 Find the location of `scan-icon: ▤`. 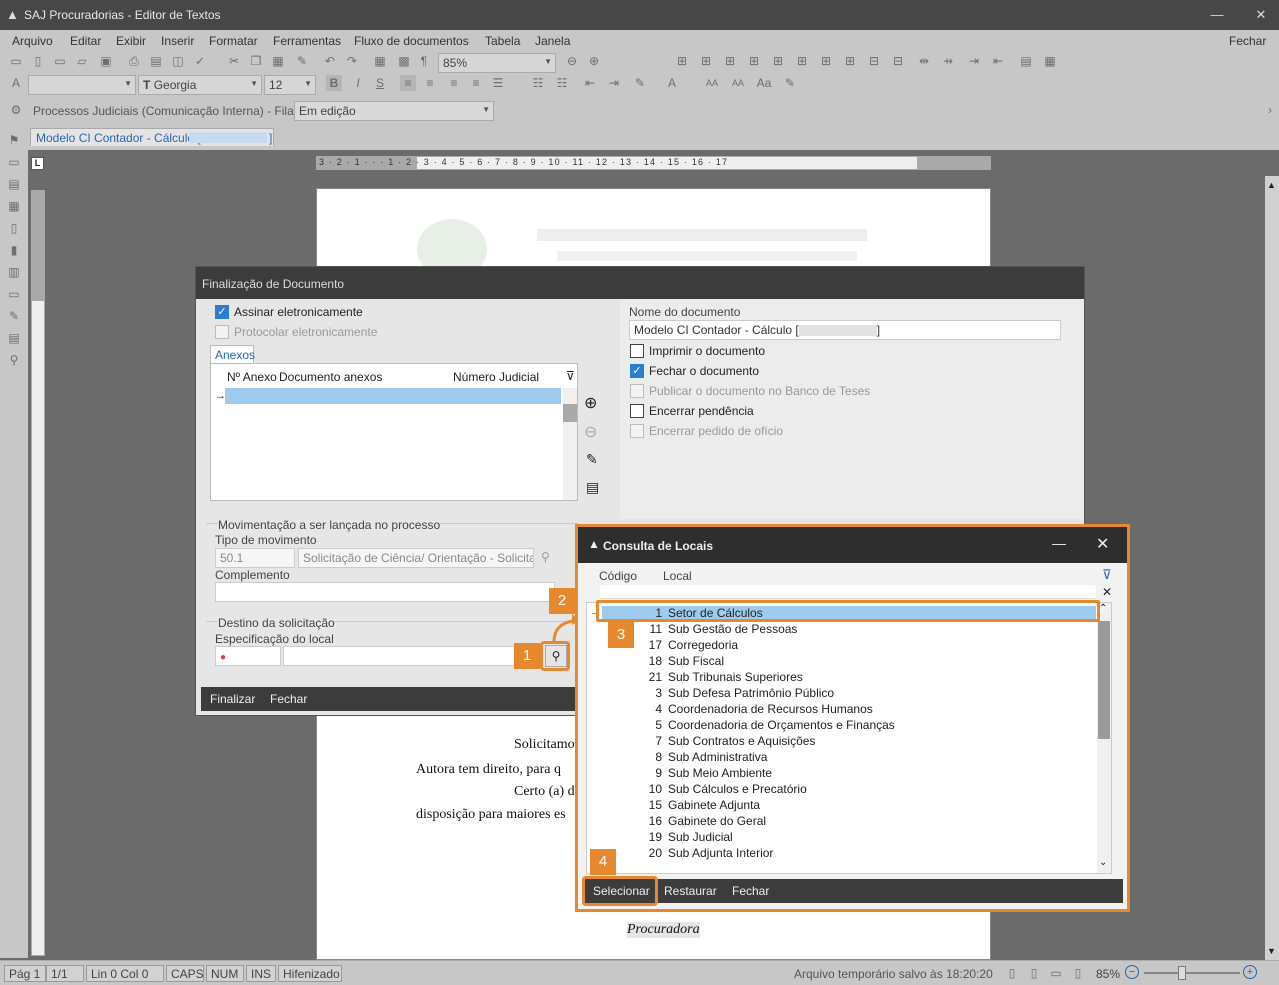

scan-icon: ▤ is located at coordinates (592, 487).